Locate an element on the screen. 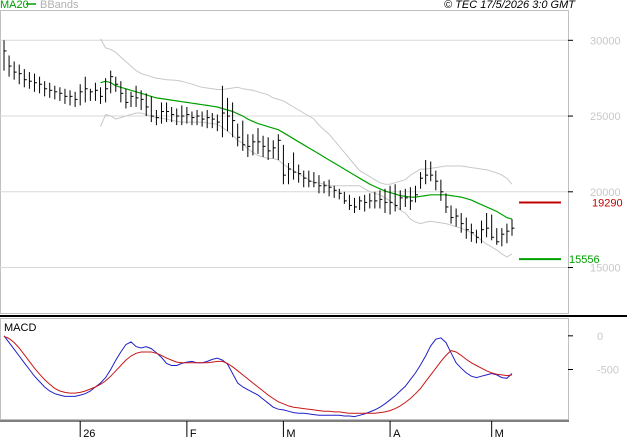 The image size is (627, 440). x-tick-label: F is located at coordinates (193, 434).